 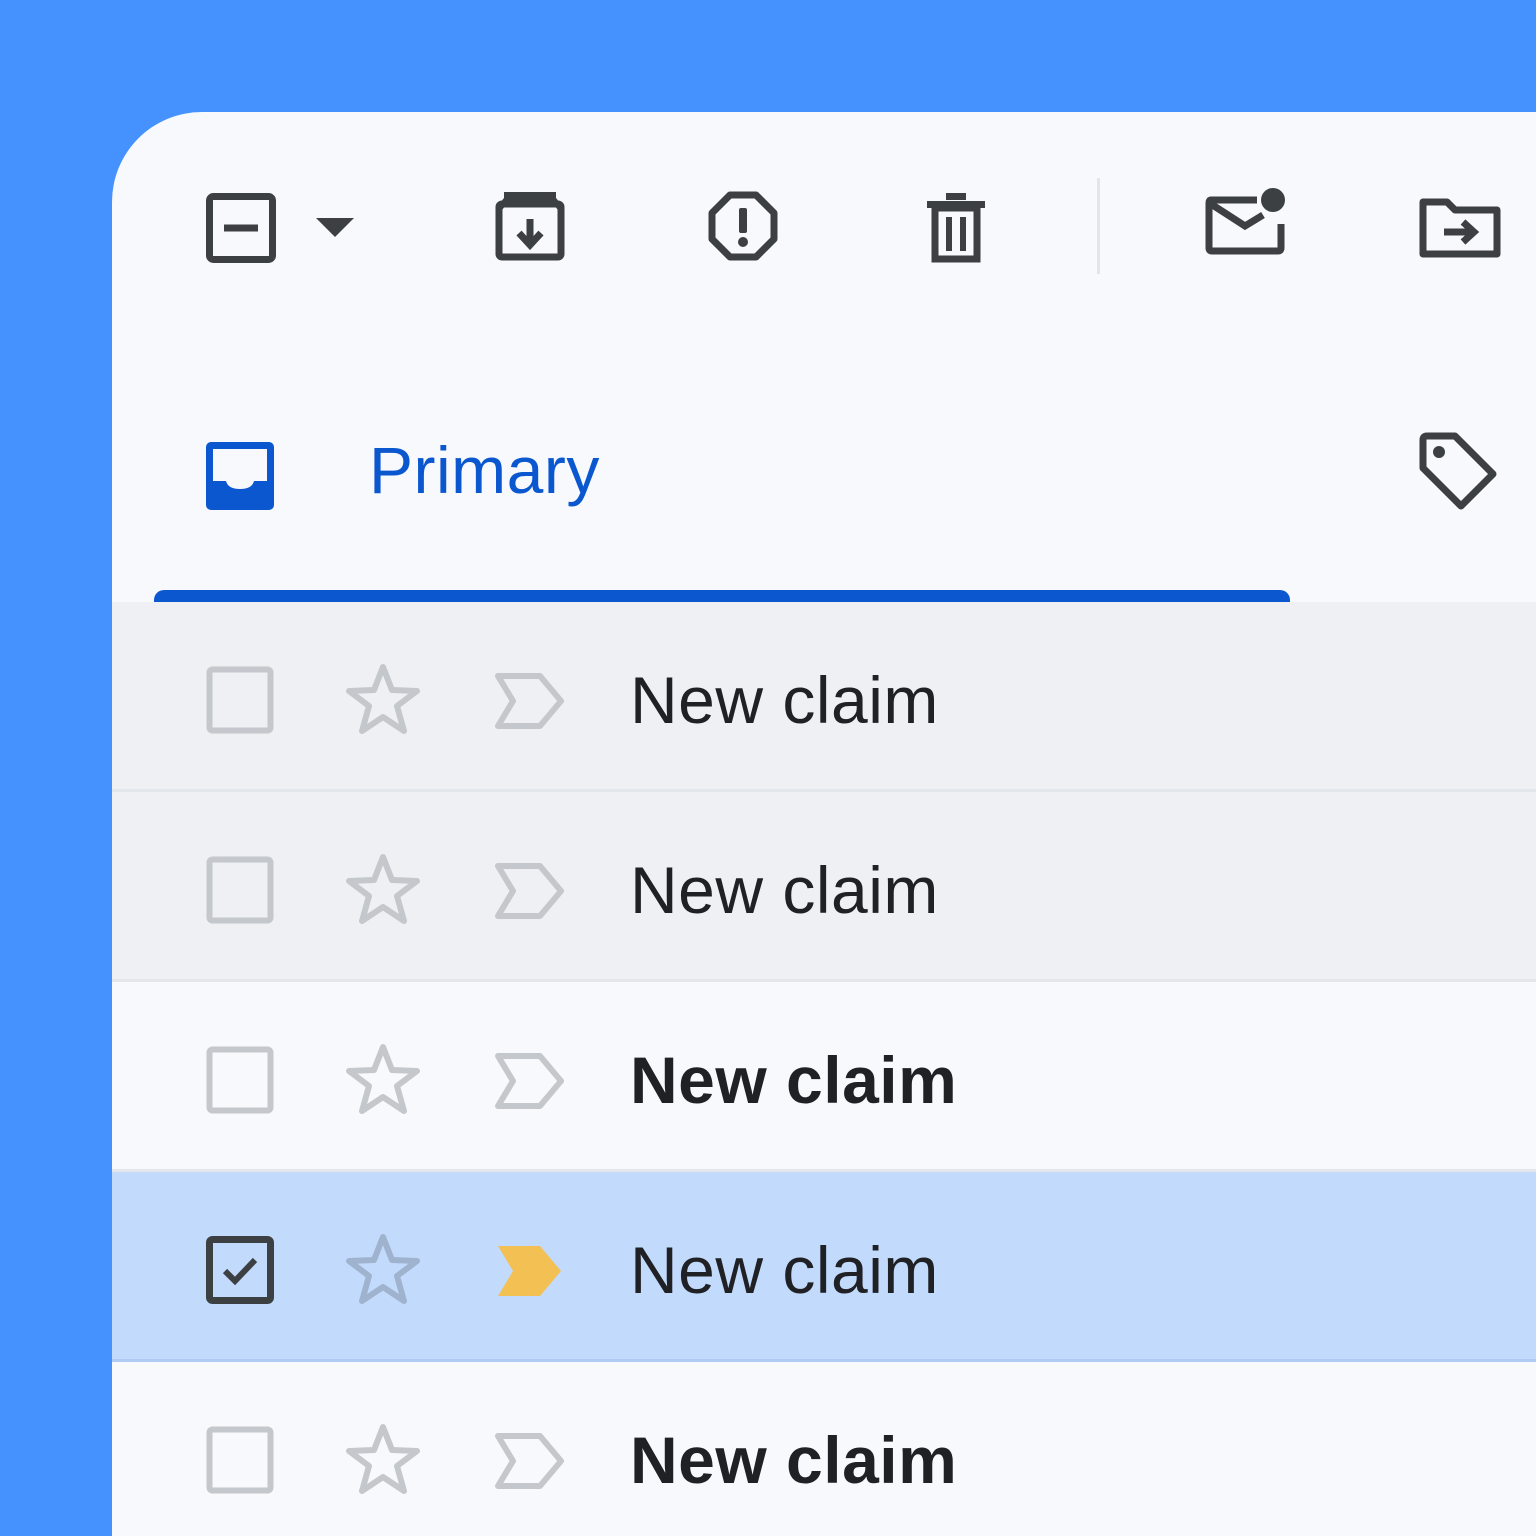 What do you see at coordinates (241, 228) in the screenshot?
I see `deselect-checkbox-icon` at bounding box center [241, 228].